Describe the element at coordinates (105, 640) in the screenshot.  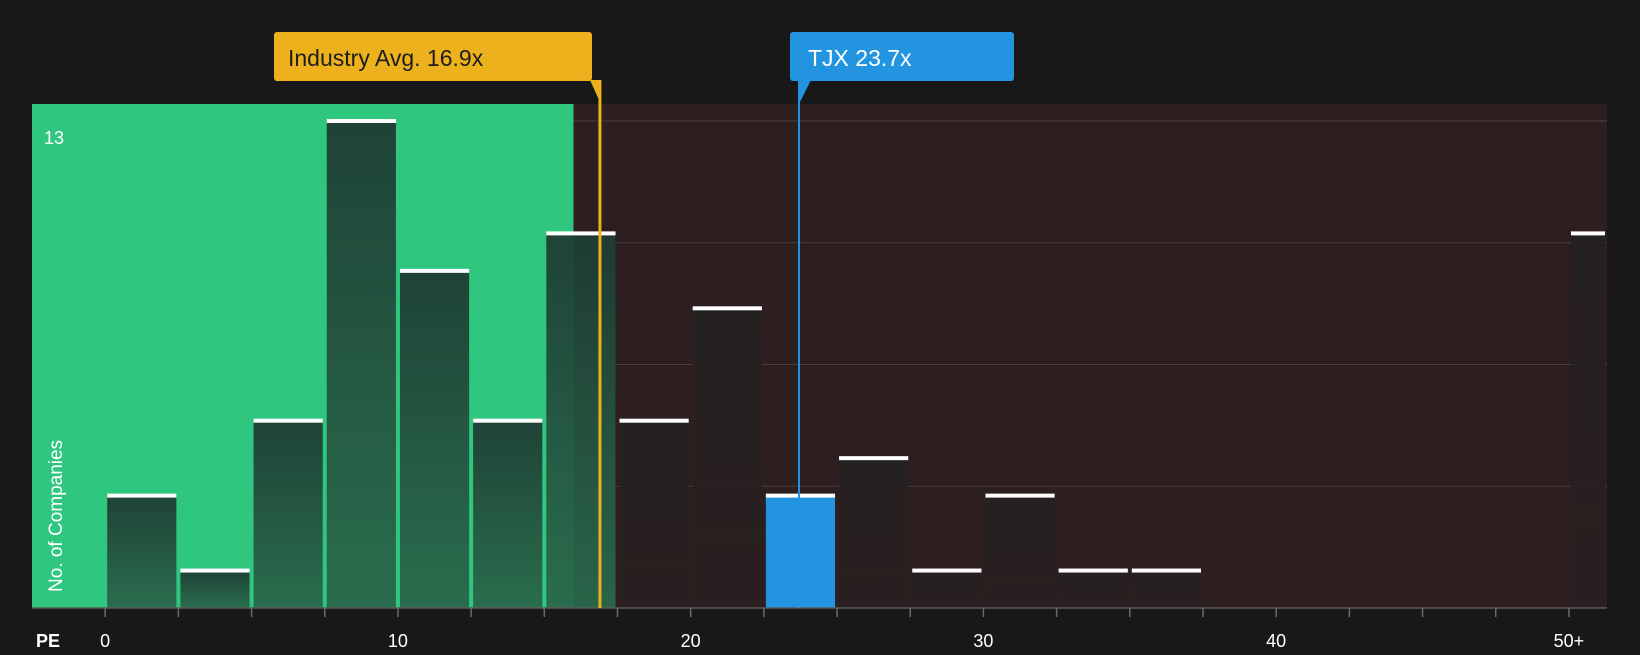
I see `x-tick-label: 0` at that location.